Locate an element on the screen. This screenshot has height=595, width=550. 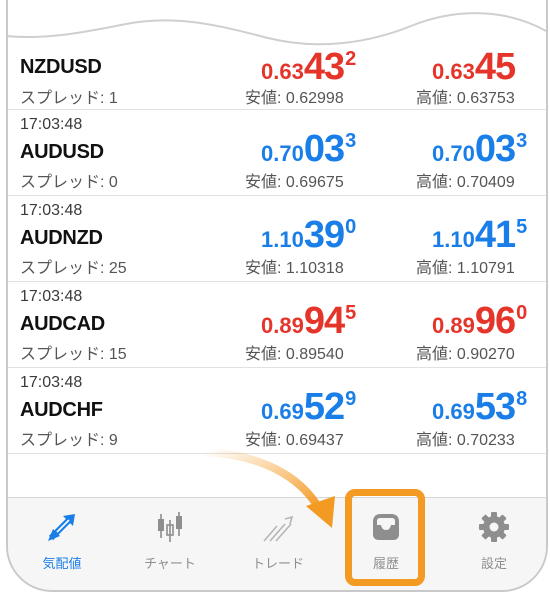
tab-label: 設定 is located at coordinates (493, 563).